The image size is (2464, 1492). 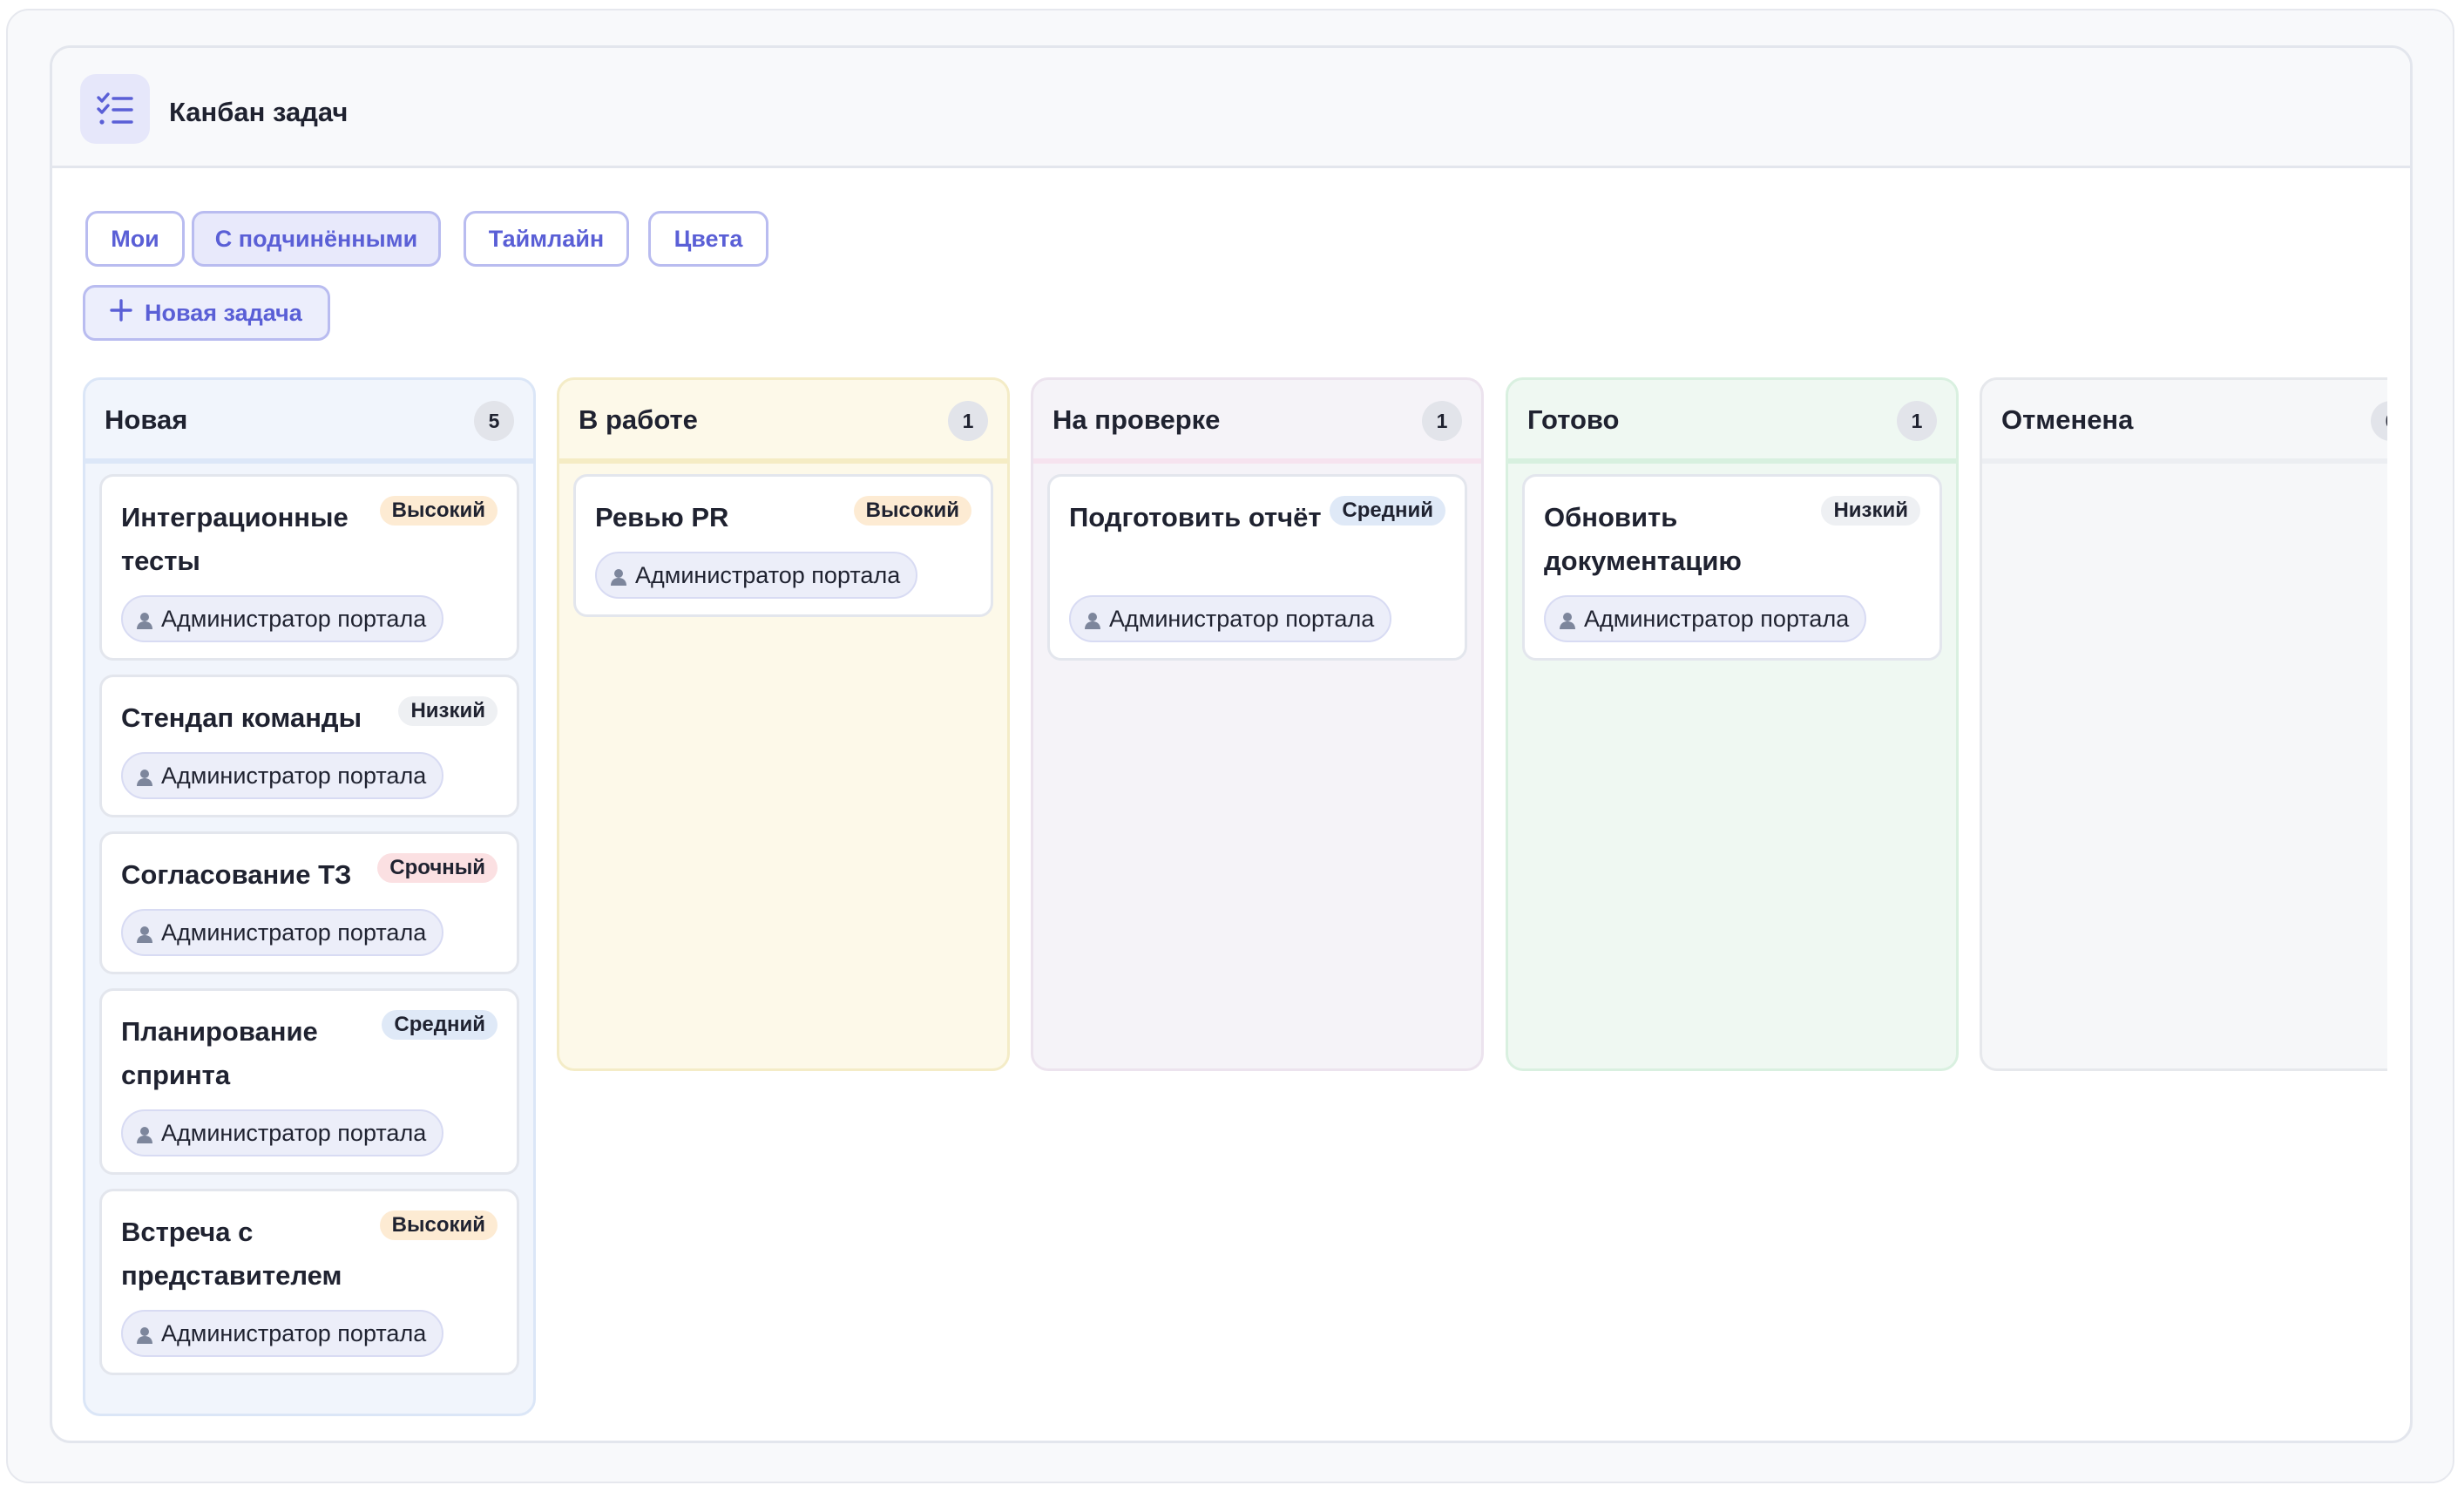 I want to click on task-title: Интеграционные тесты, so click(x=235, y=539).